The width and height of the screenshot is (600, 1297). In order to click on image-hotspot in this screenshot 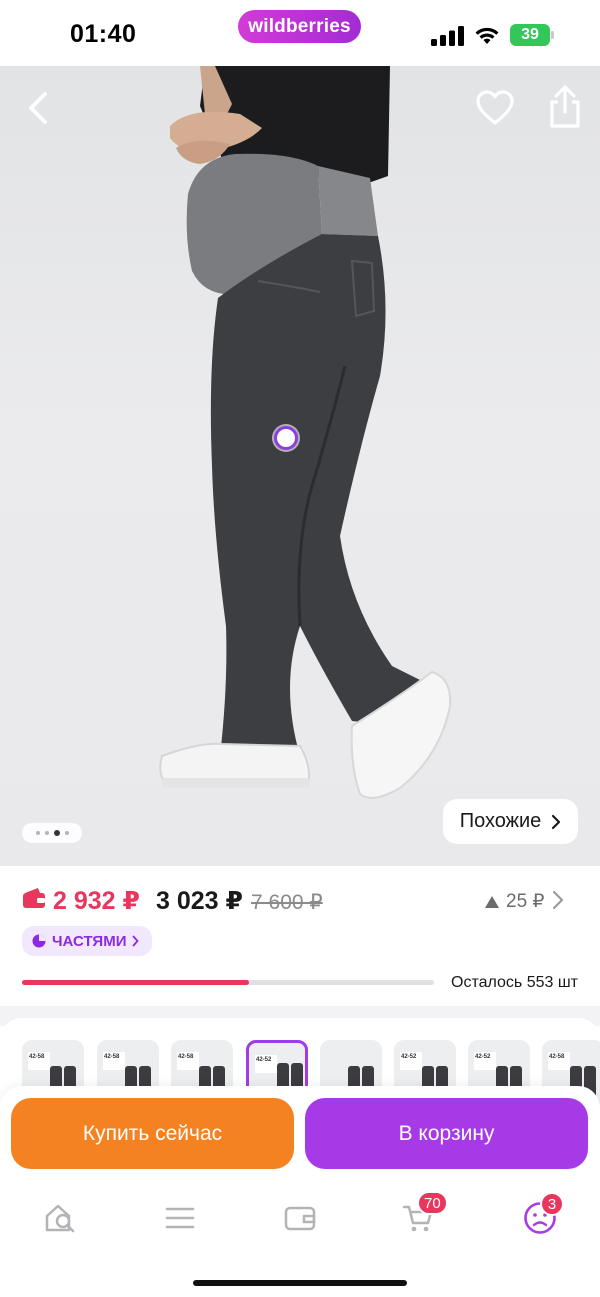, I will do `click(286, 438)`.